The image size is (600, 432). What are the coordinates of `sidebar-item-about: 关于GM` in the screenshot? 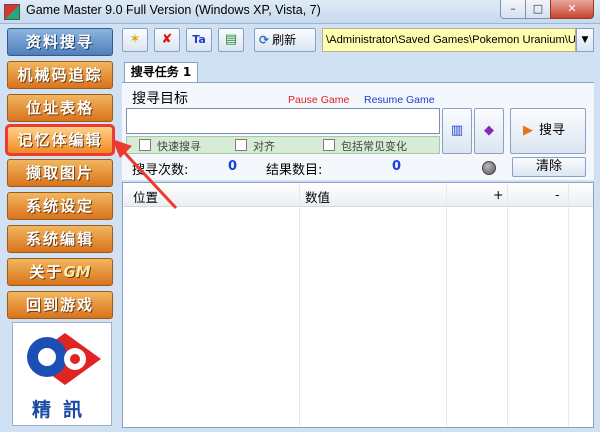 It's located at (60, 272).